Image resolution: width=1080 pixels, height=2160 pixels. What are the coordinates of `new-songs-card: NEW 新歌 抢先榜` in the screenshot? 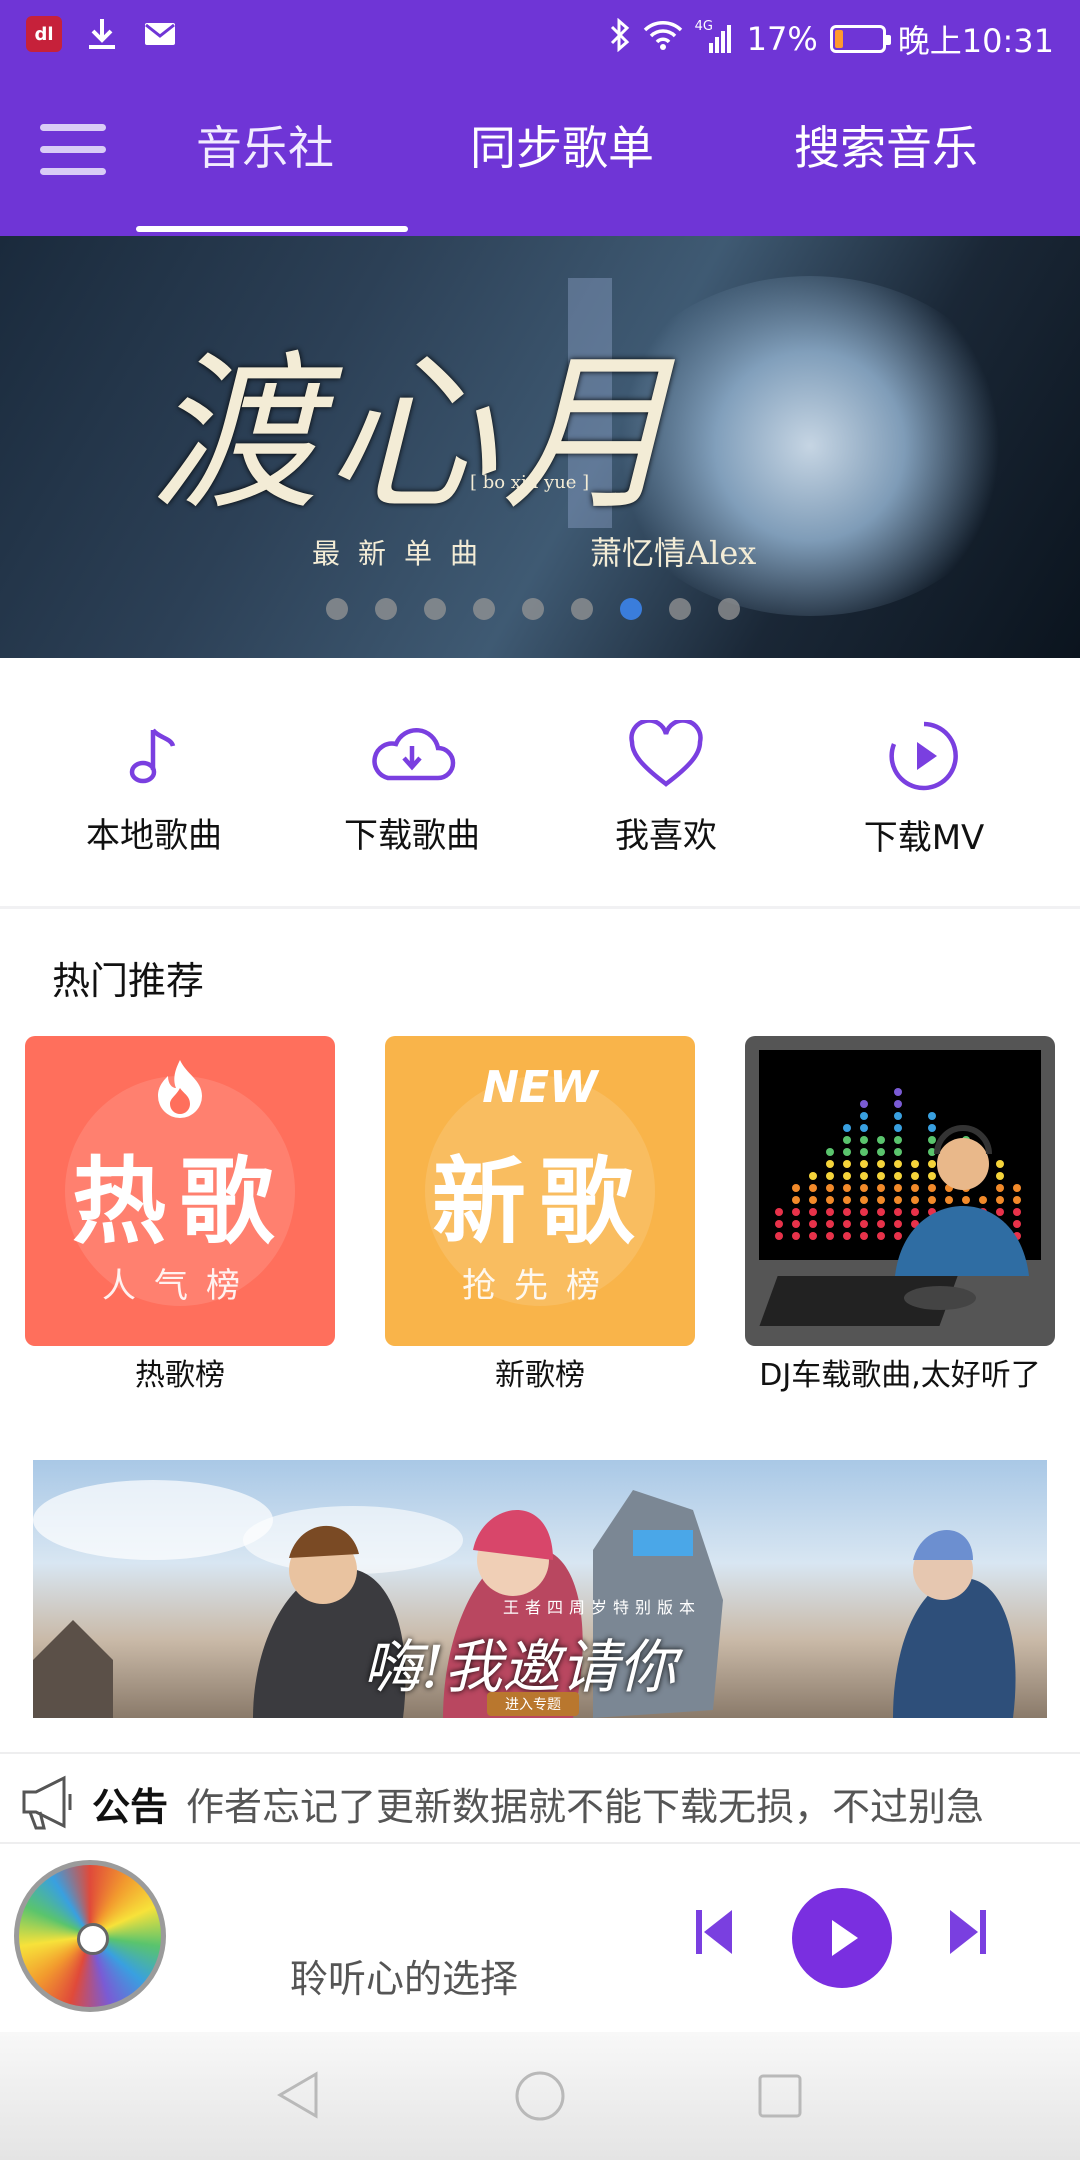 It's located at (540, 1191).